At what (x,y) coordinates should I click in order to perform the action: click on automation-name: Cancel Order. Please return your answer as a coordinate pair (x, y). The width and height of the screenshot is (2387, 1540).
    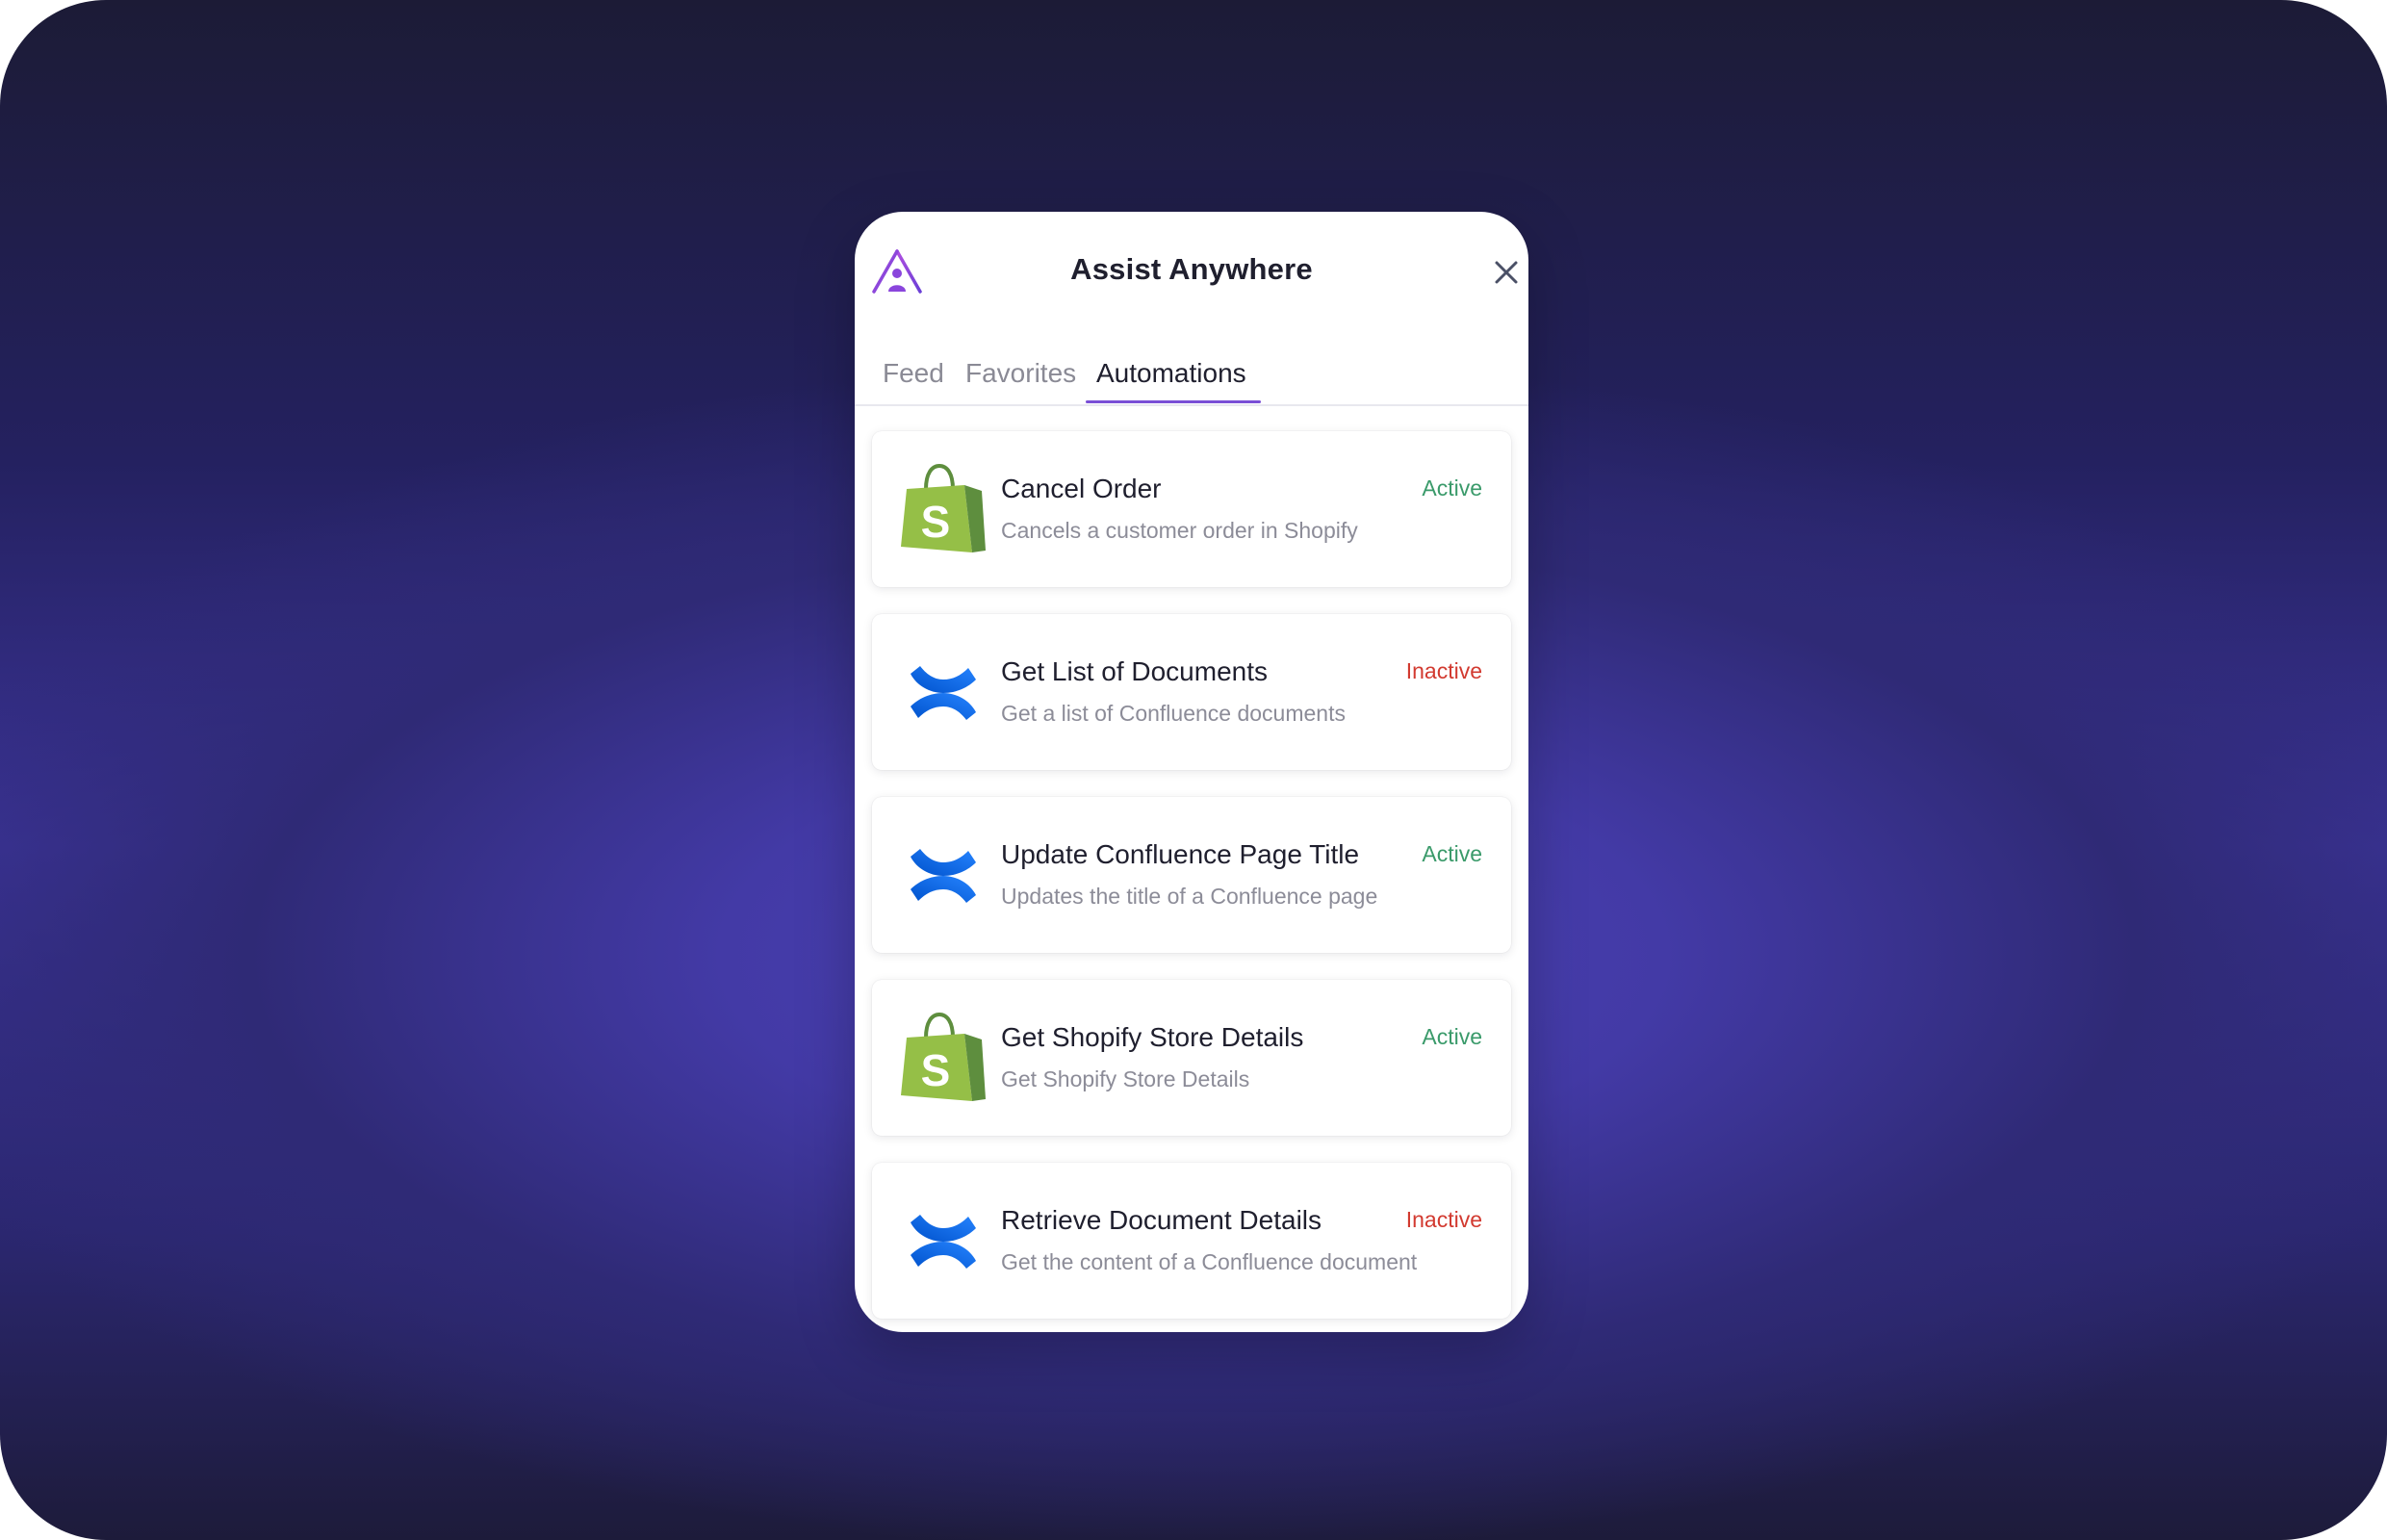
    Looking at the image, I should click on (1081, 488).